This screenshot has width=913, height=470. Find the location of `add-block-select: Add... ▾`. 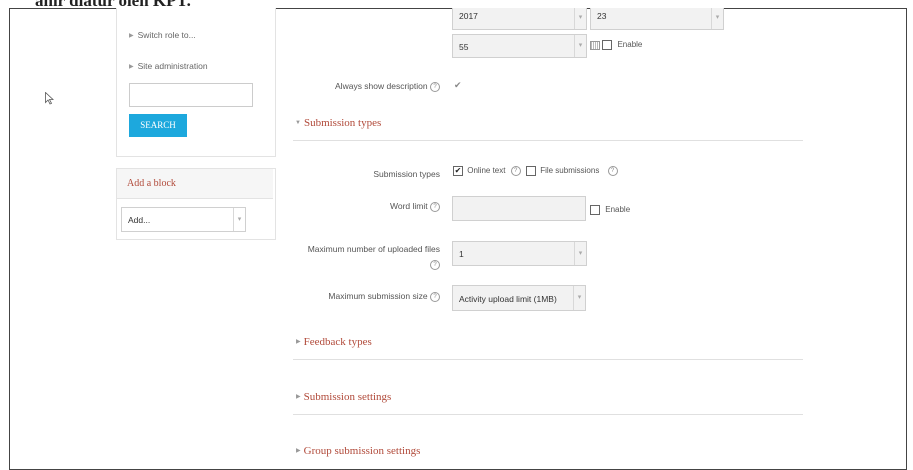

add-block-select: Add... ▾ is located at coordinates (183, 219).